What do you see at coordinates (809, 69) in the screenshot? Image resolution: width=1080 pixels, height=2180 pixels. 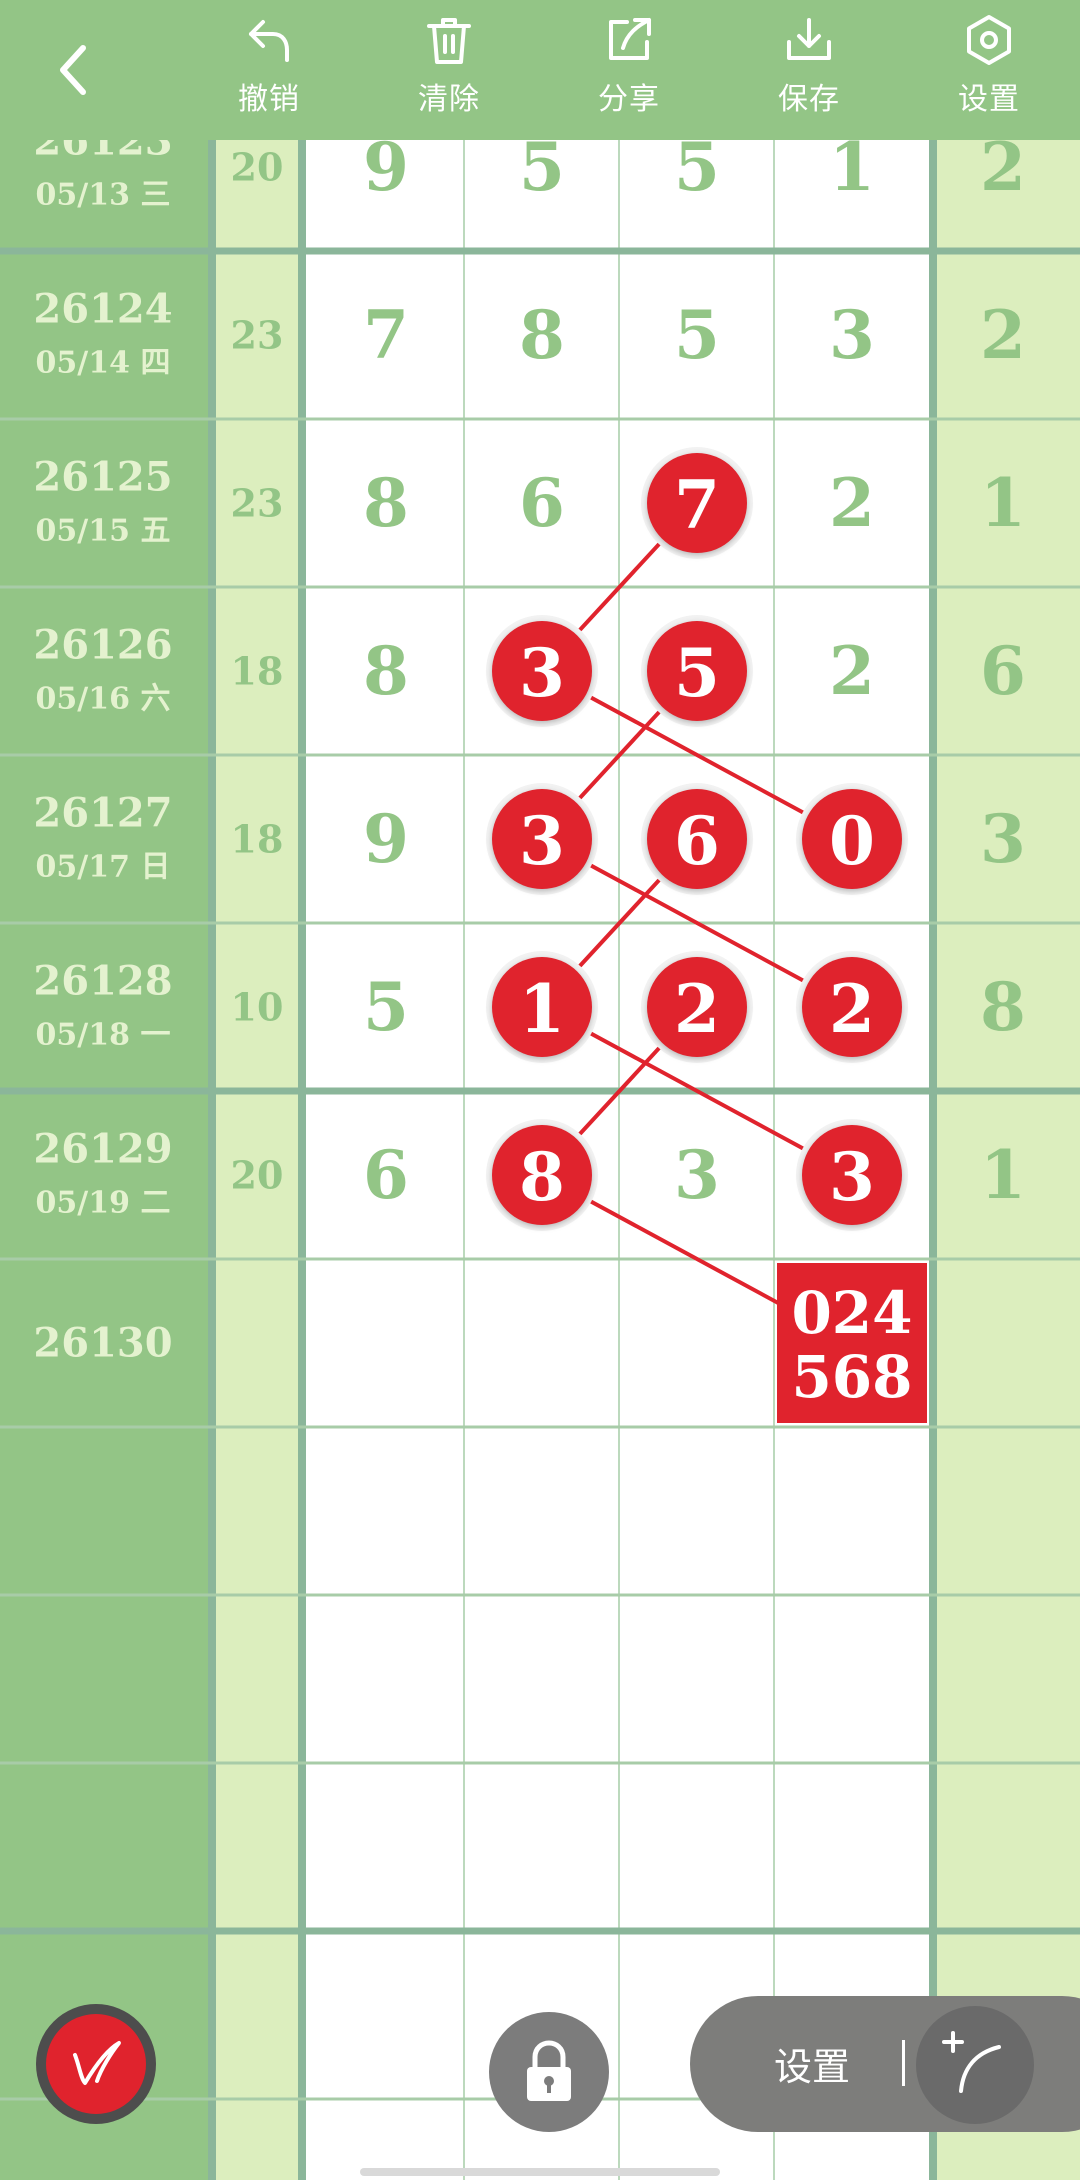 I see `save-button: 保存` at bounding box center [809, 69].